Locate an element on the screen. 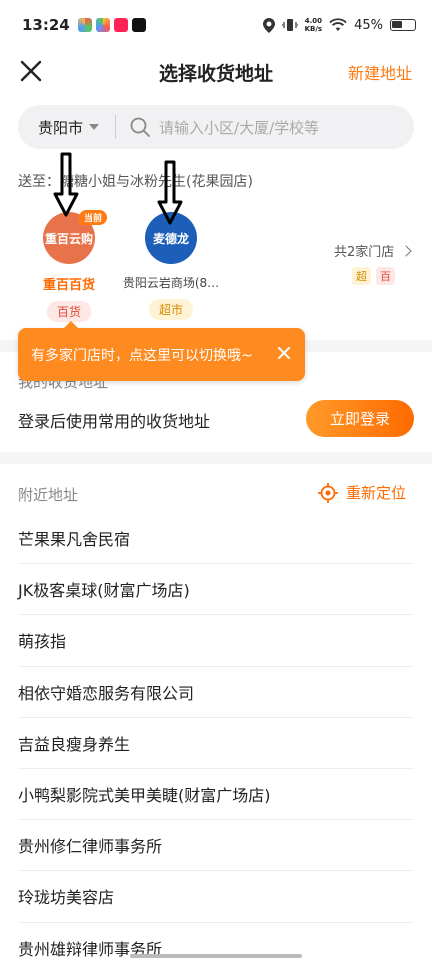  relocate-button: 重新定位 is located at coordinates (362, 492).